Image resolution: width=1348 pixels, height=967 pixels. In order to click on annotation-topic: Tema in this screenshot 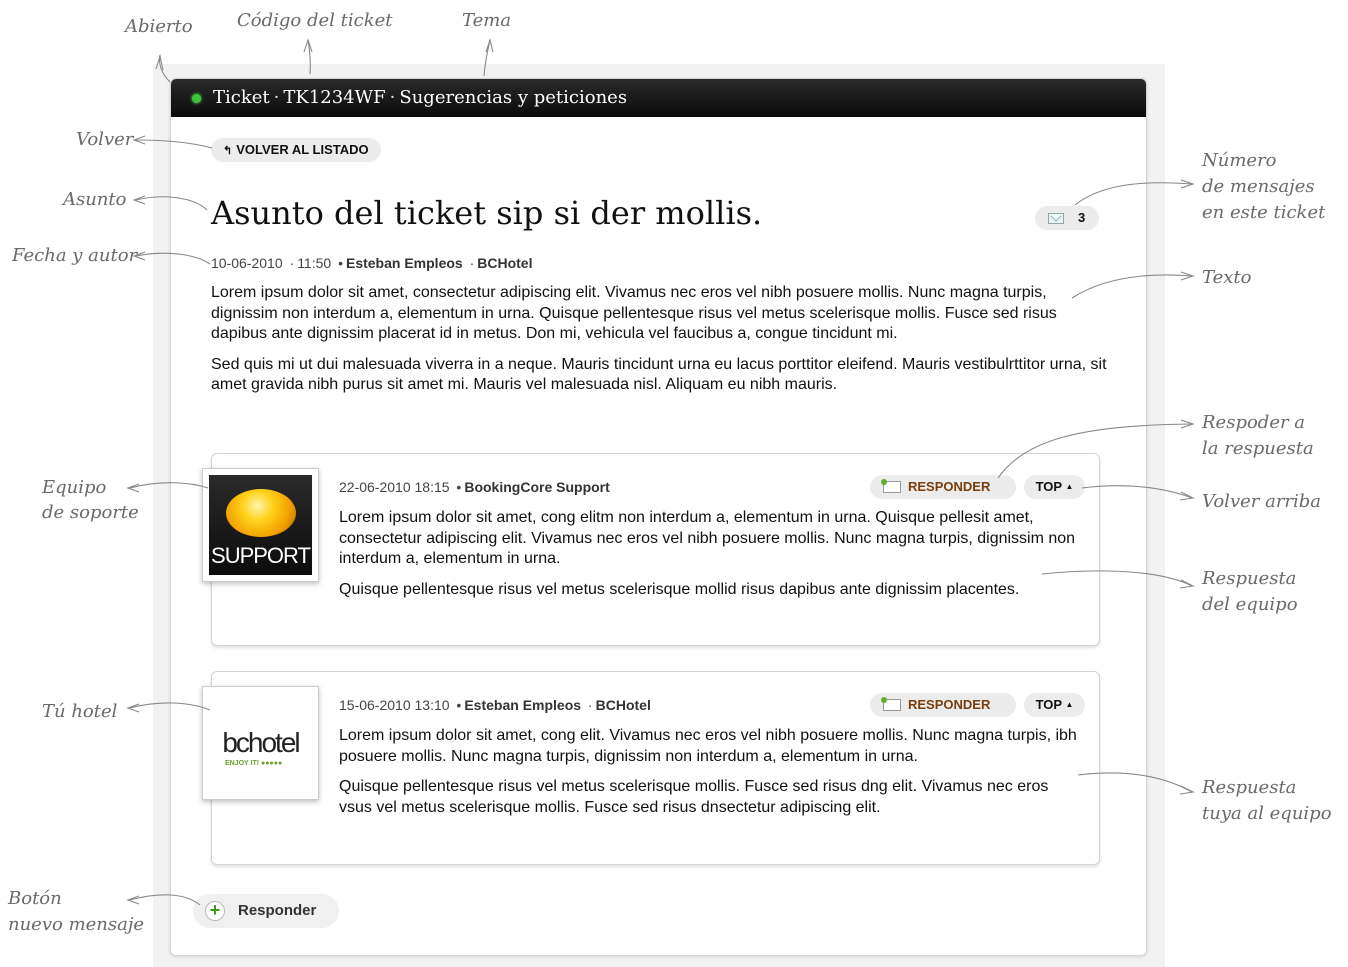, I will do `click(487, 20)`.